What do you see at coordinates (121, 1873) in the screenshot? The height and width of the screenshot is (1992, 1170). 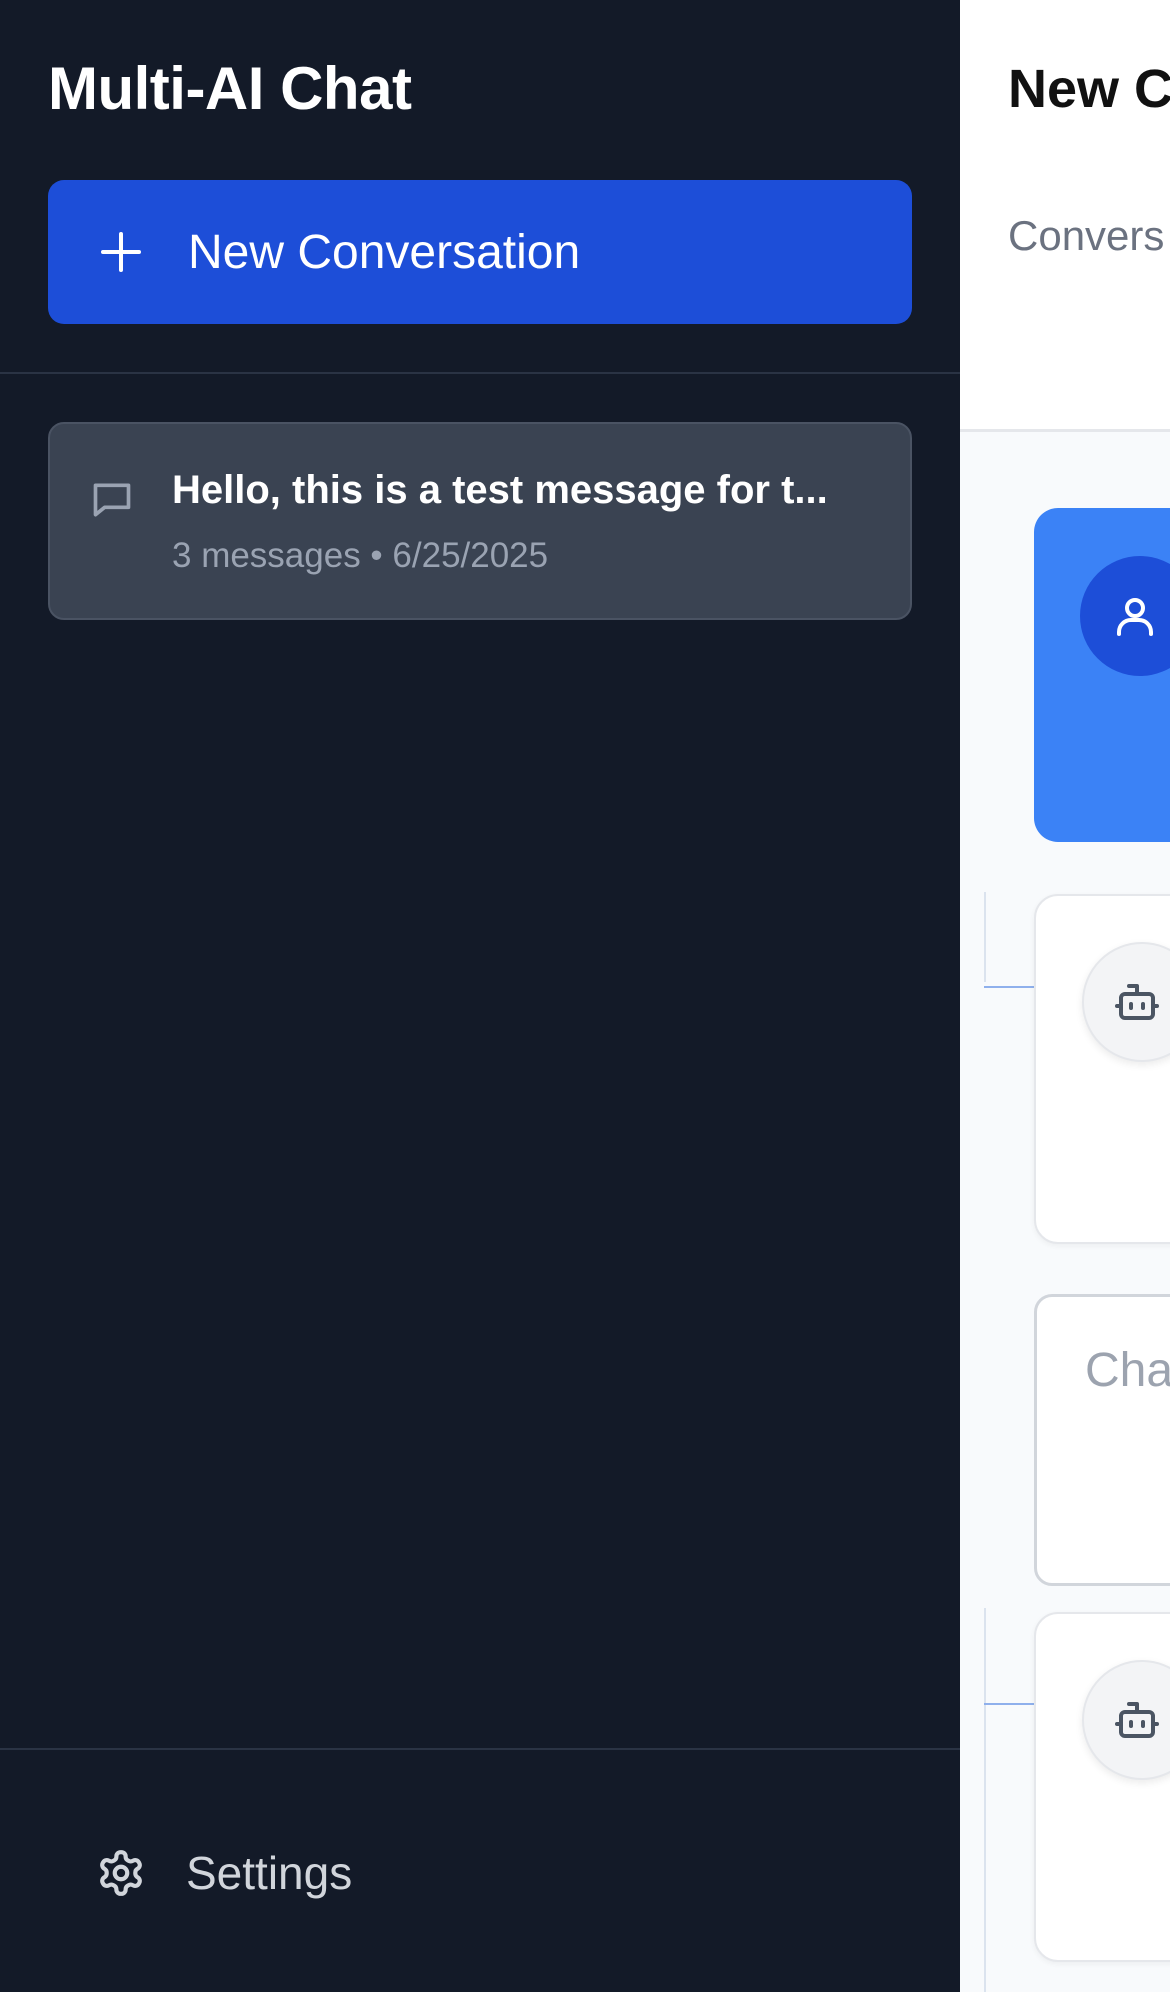 I see `gear-icon` at bounding box center [121, 1873].